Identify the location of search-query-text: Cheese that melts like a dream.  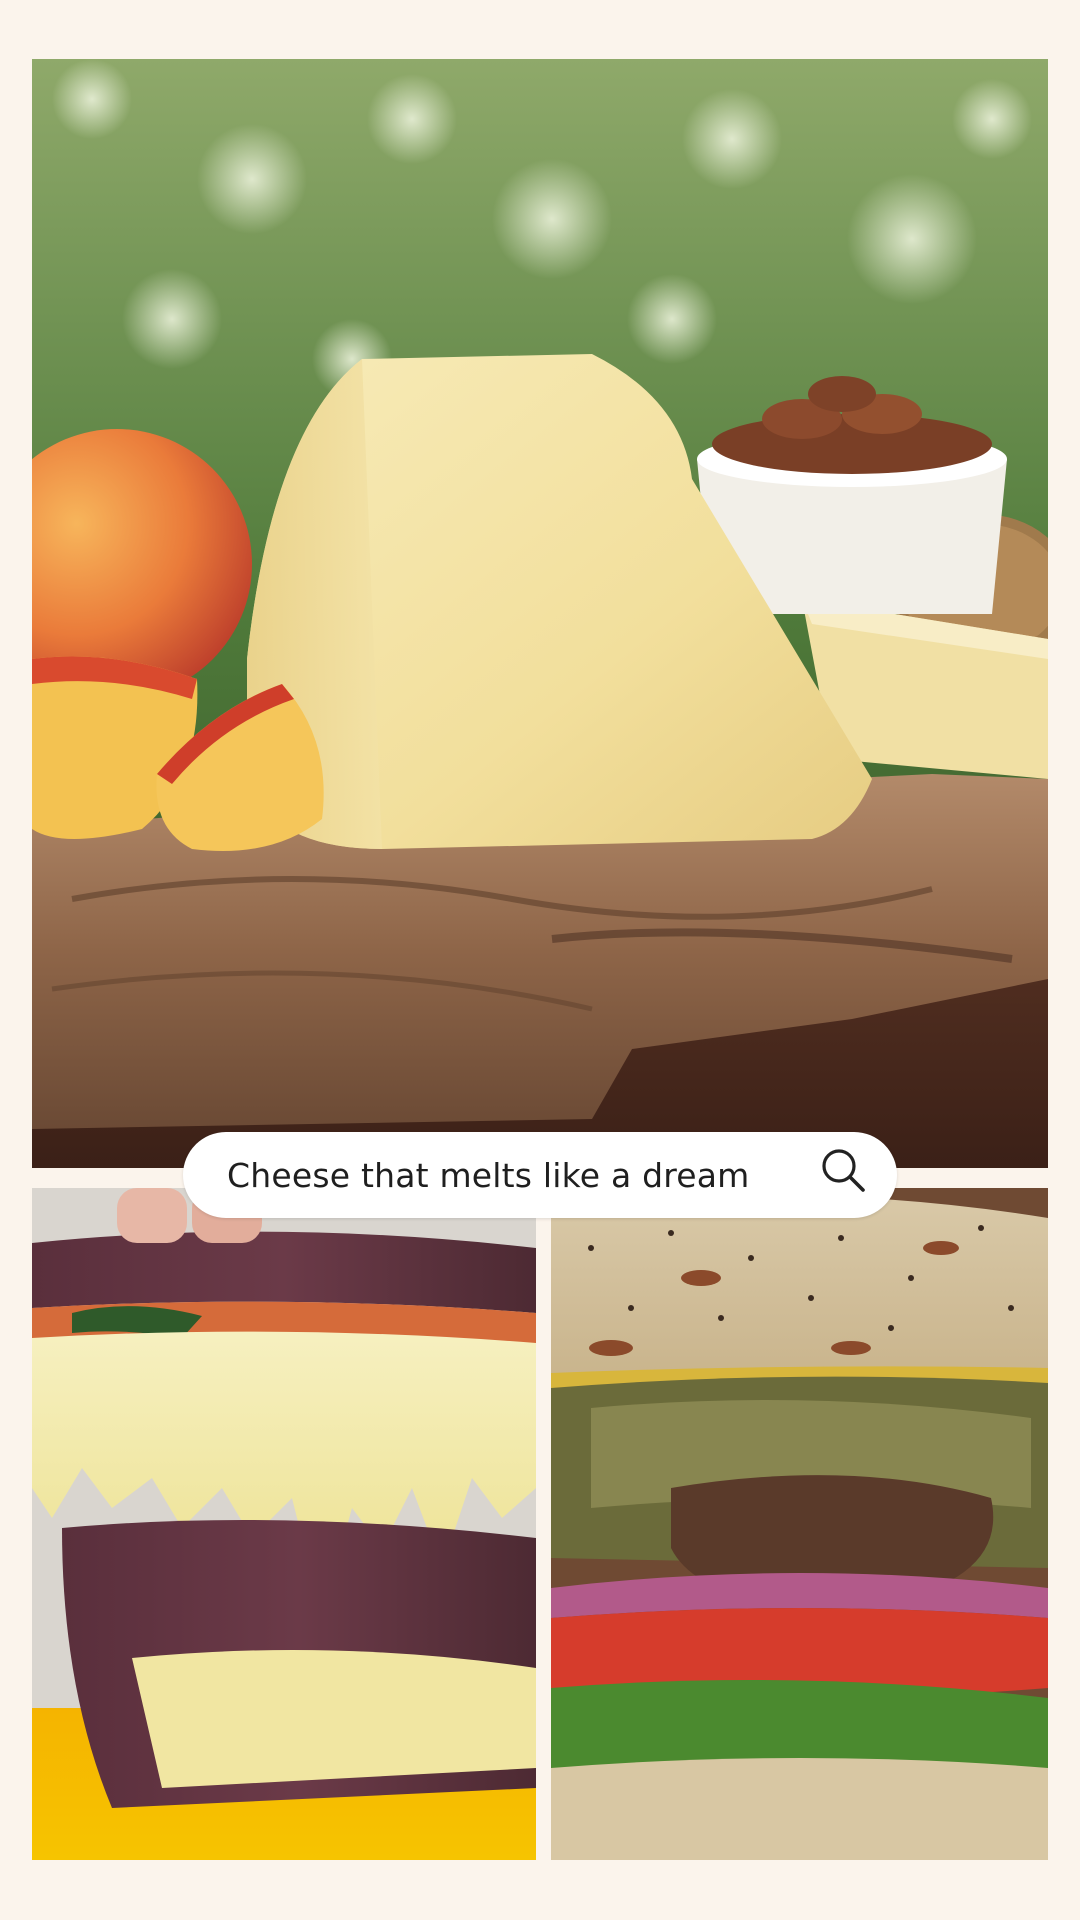
(488, 1175).